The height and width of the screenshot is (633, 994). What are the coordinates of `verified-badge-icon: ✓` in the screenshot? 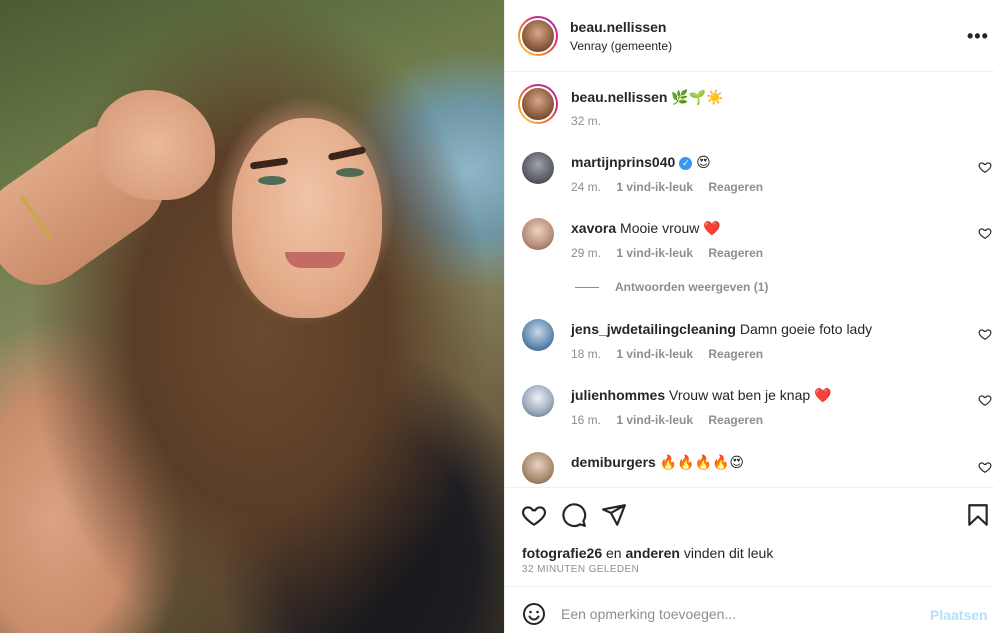 It's located at (686, 163).